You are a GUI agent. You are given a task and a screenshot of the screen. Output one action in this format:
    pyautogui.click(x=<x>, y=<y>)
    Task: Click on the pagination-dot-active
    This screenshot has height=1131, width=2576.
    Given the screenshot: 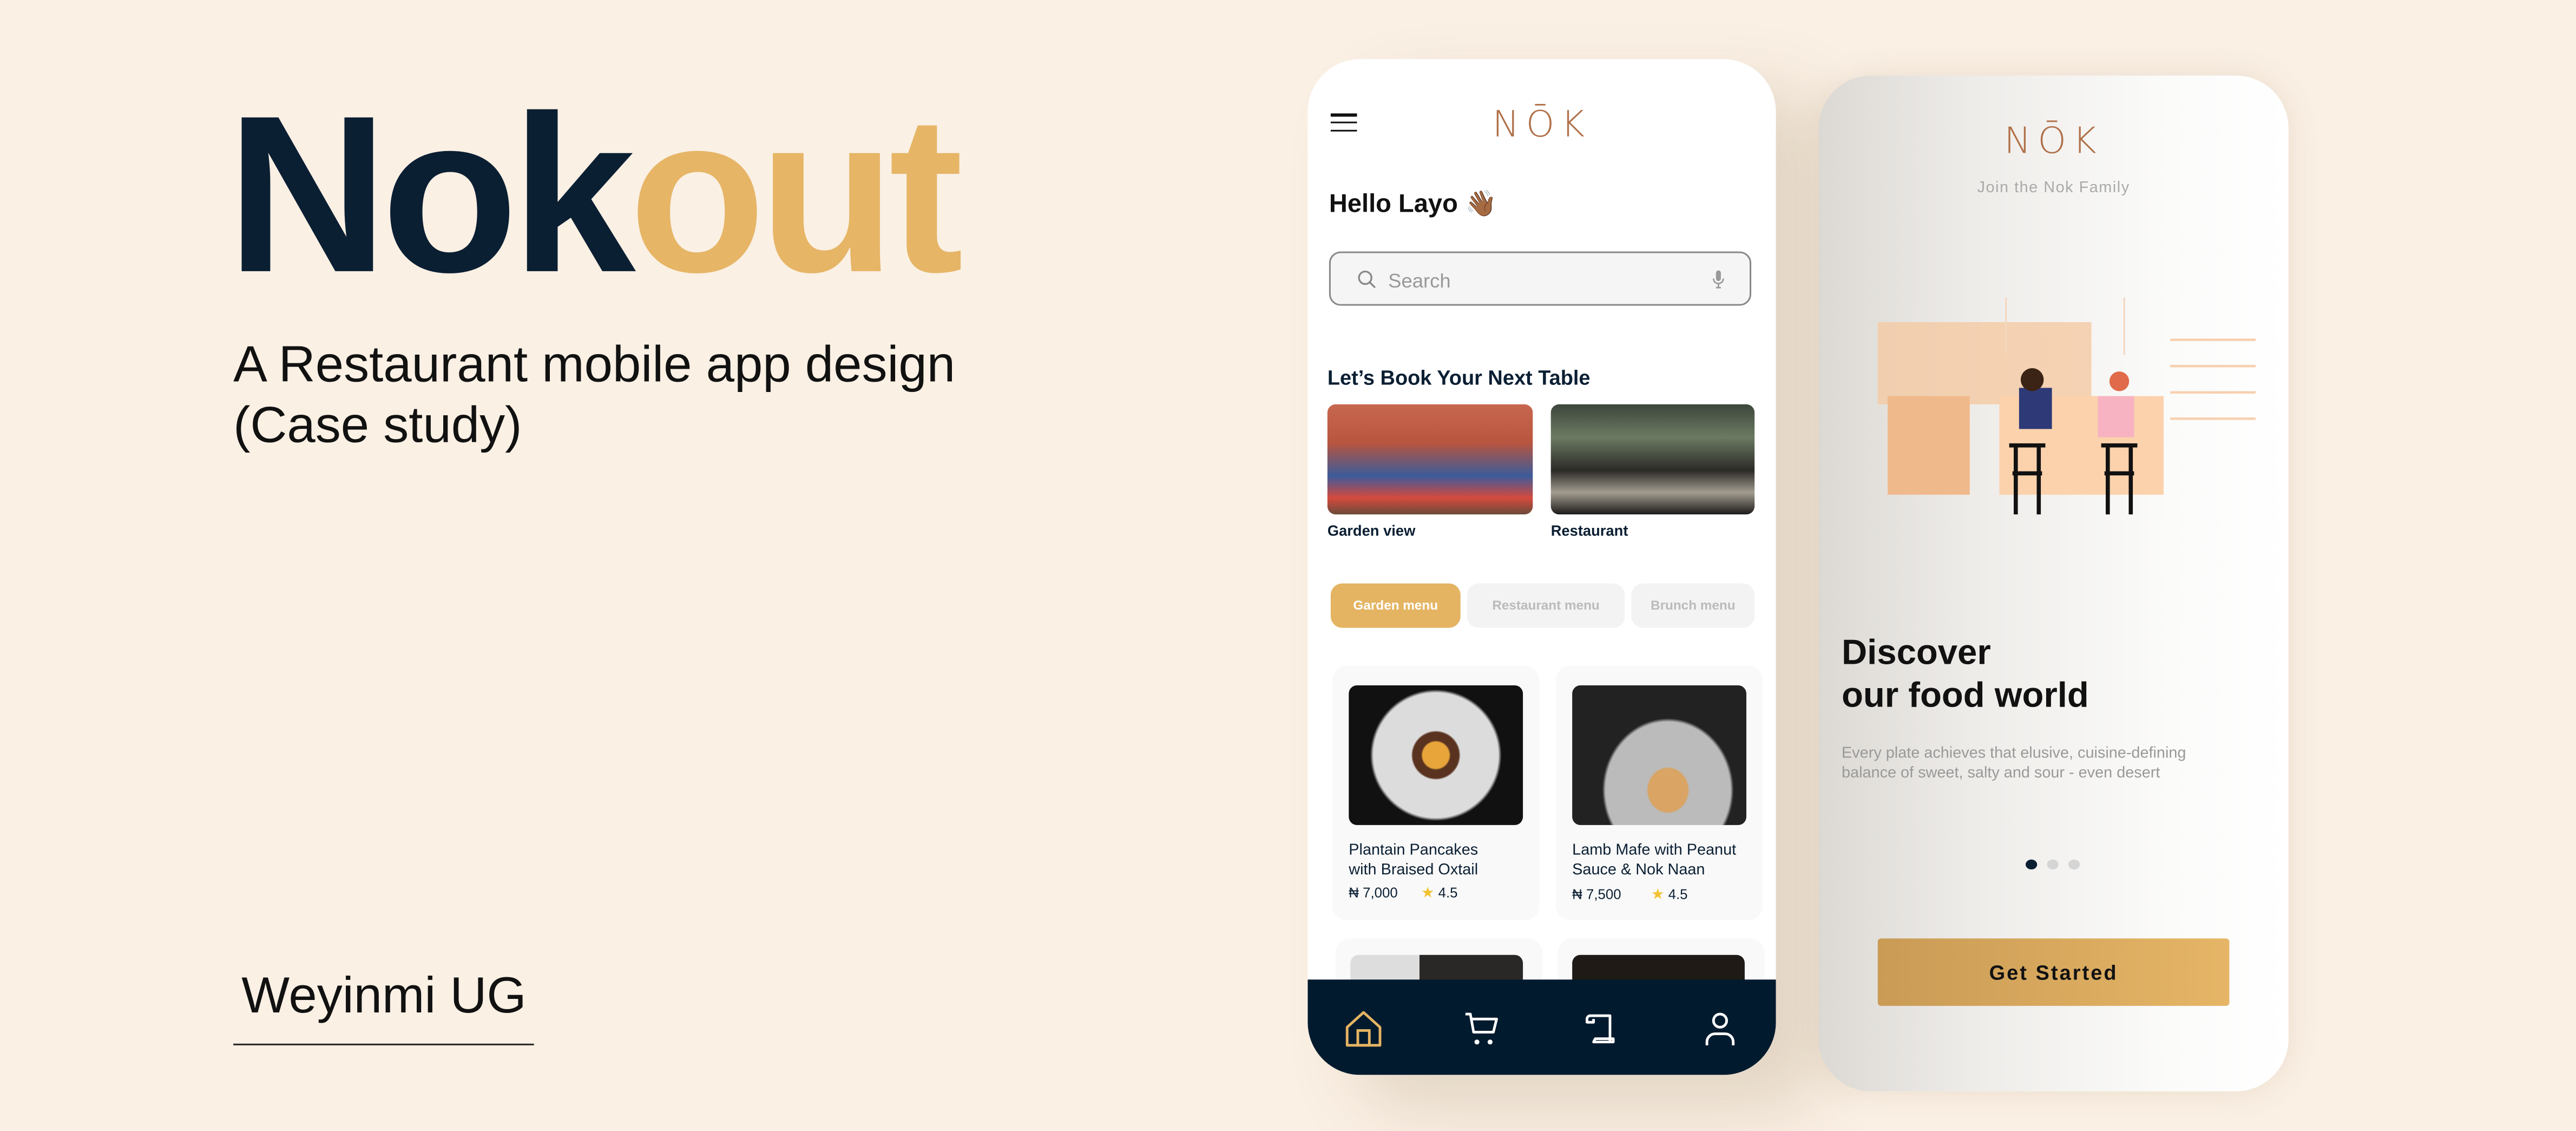 What is the action you would take?
    pyautogui.click(x=2032, y=864)
    